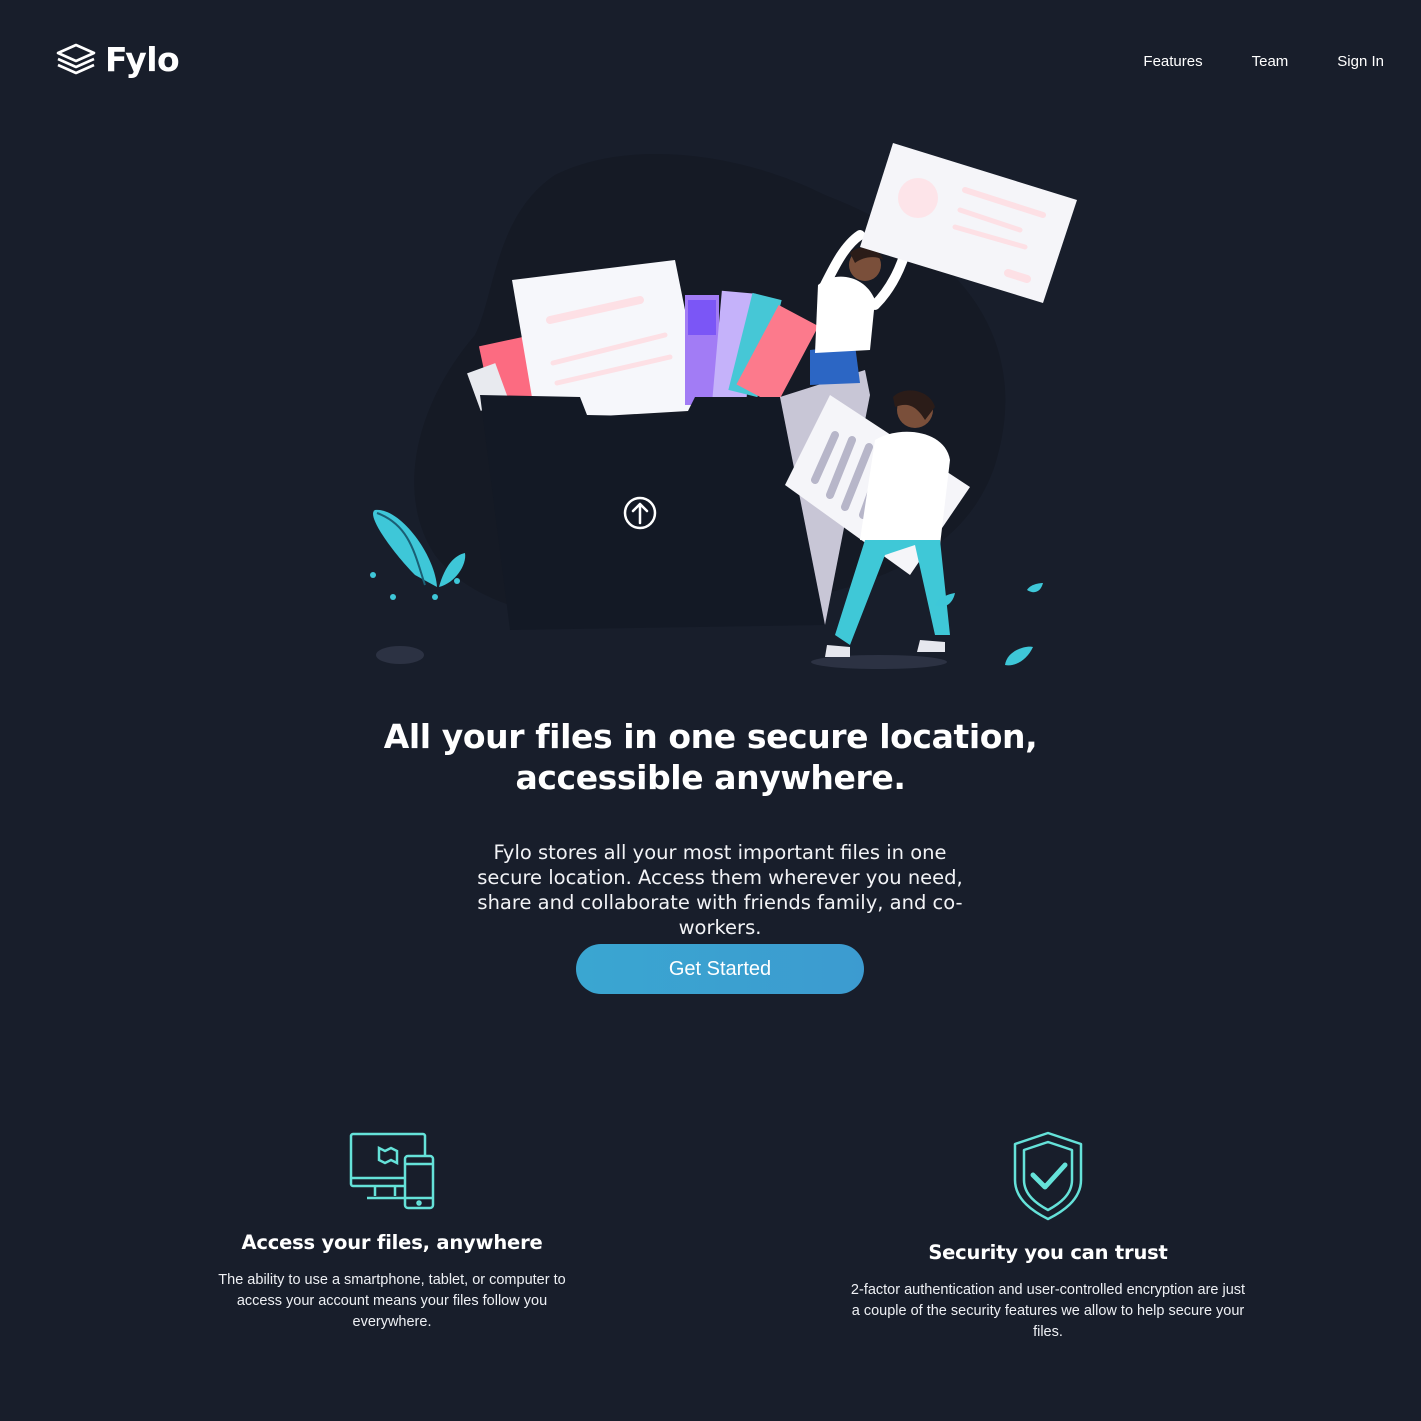 This screenshot has height=1421, width=1421. I want to click on leaves-decoration, so click(989, 624).